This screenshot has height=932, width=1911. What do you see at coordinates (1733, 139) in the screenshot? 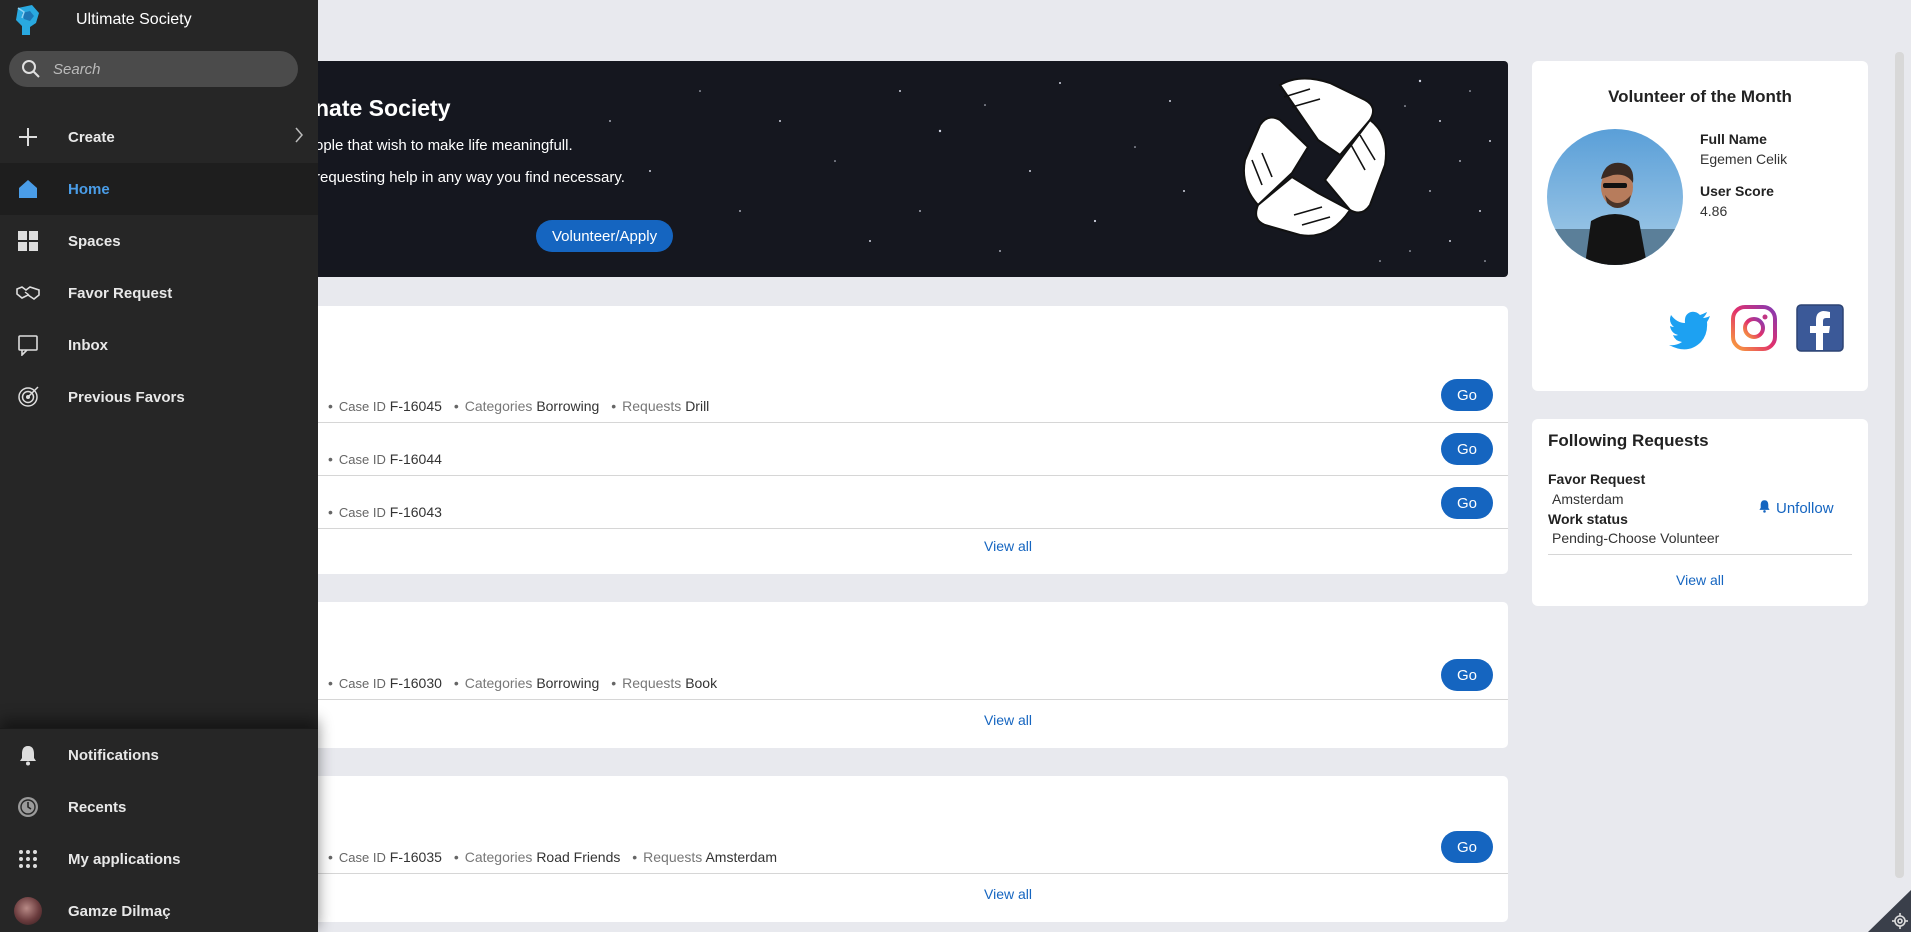
I see `full-name-label: Full Name` at bounding box center [1733, 139].